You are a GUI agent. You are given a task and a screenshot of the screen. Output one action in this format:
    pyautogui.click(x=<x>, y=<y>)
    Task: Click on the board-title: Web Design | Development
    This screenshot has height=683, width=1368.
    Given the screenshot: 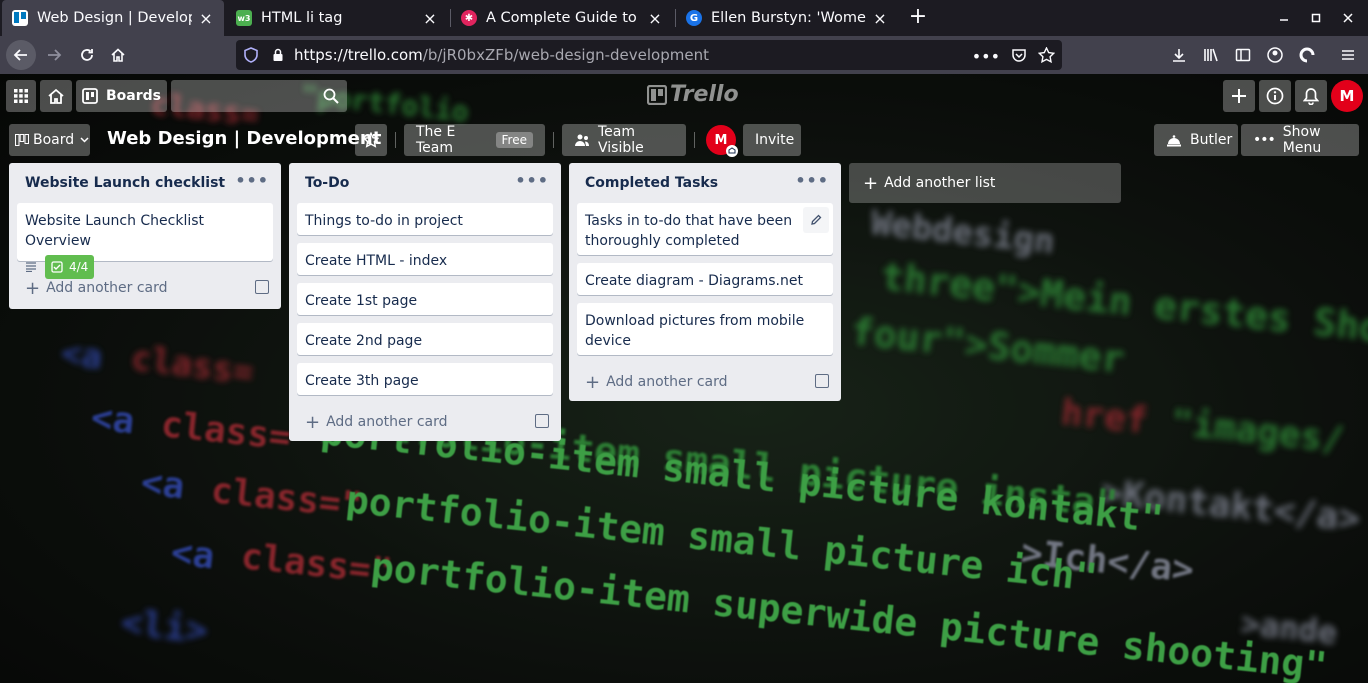 What is the action you would take?
    pyautogui.click(x=244, y=138)
    